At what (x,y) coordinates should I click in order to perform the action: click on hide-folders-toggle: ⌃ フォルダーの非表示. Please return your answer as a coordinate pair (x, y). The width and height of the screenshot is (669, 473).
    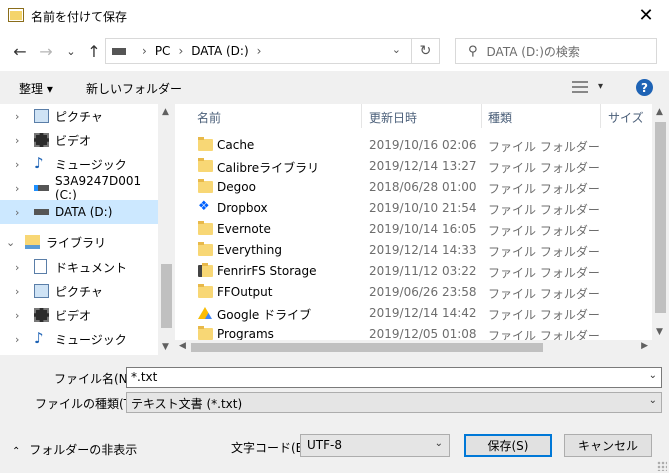
    Looking at the image, I should click on (74, 449).